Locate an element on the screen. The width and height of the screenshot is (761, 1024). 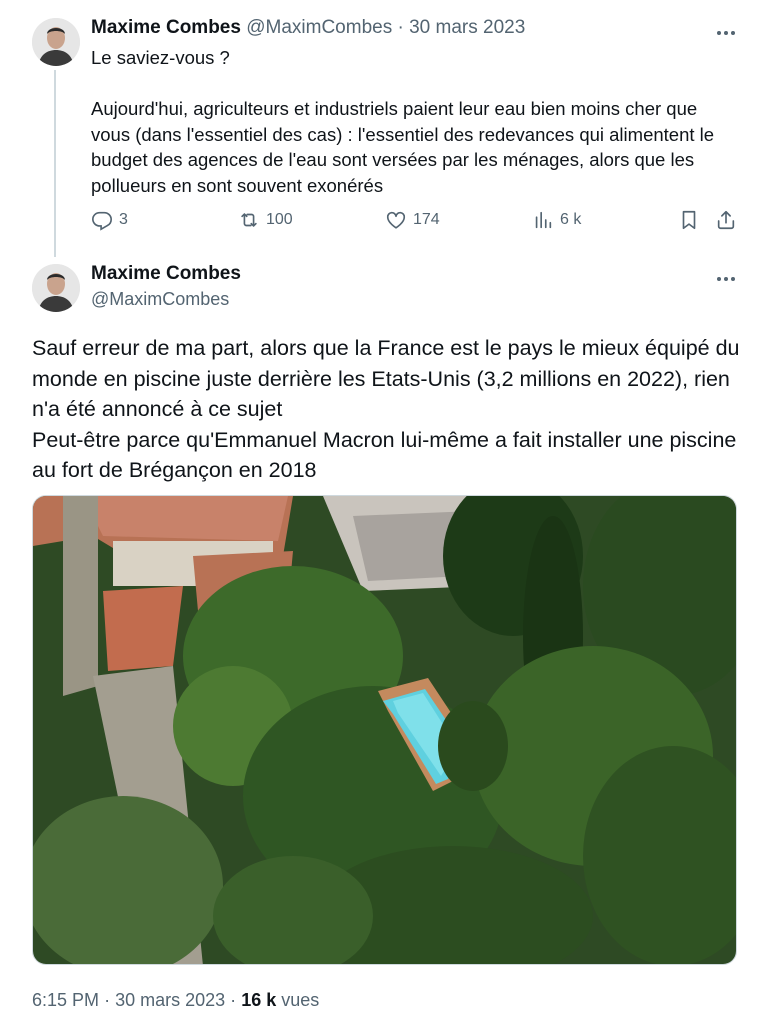
reply-count: 3 is located at coordinates (123, 219).